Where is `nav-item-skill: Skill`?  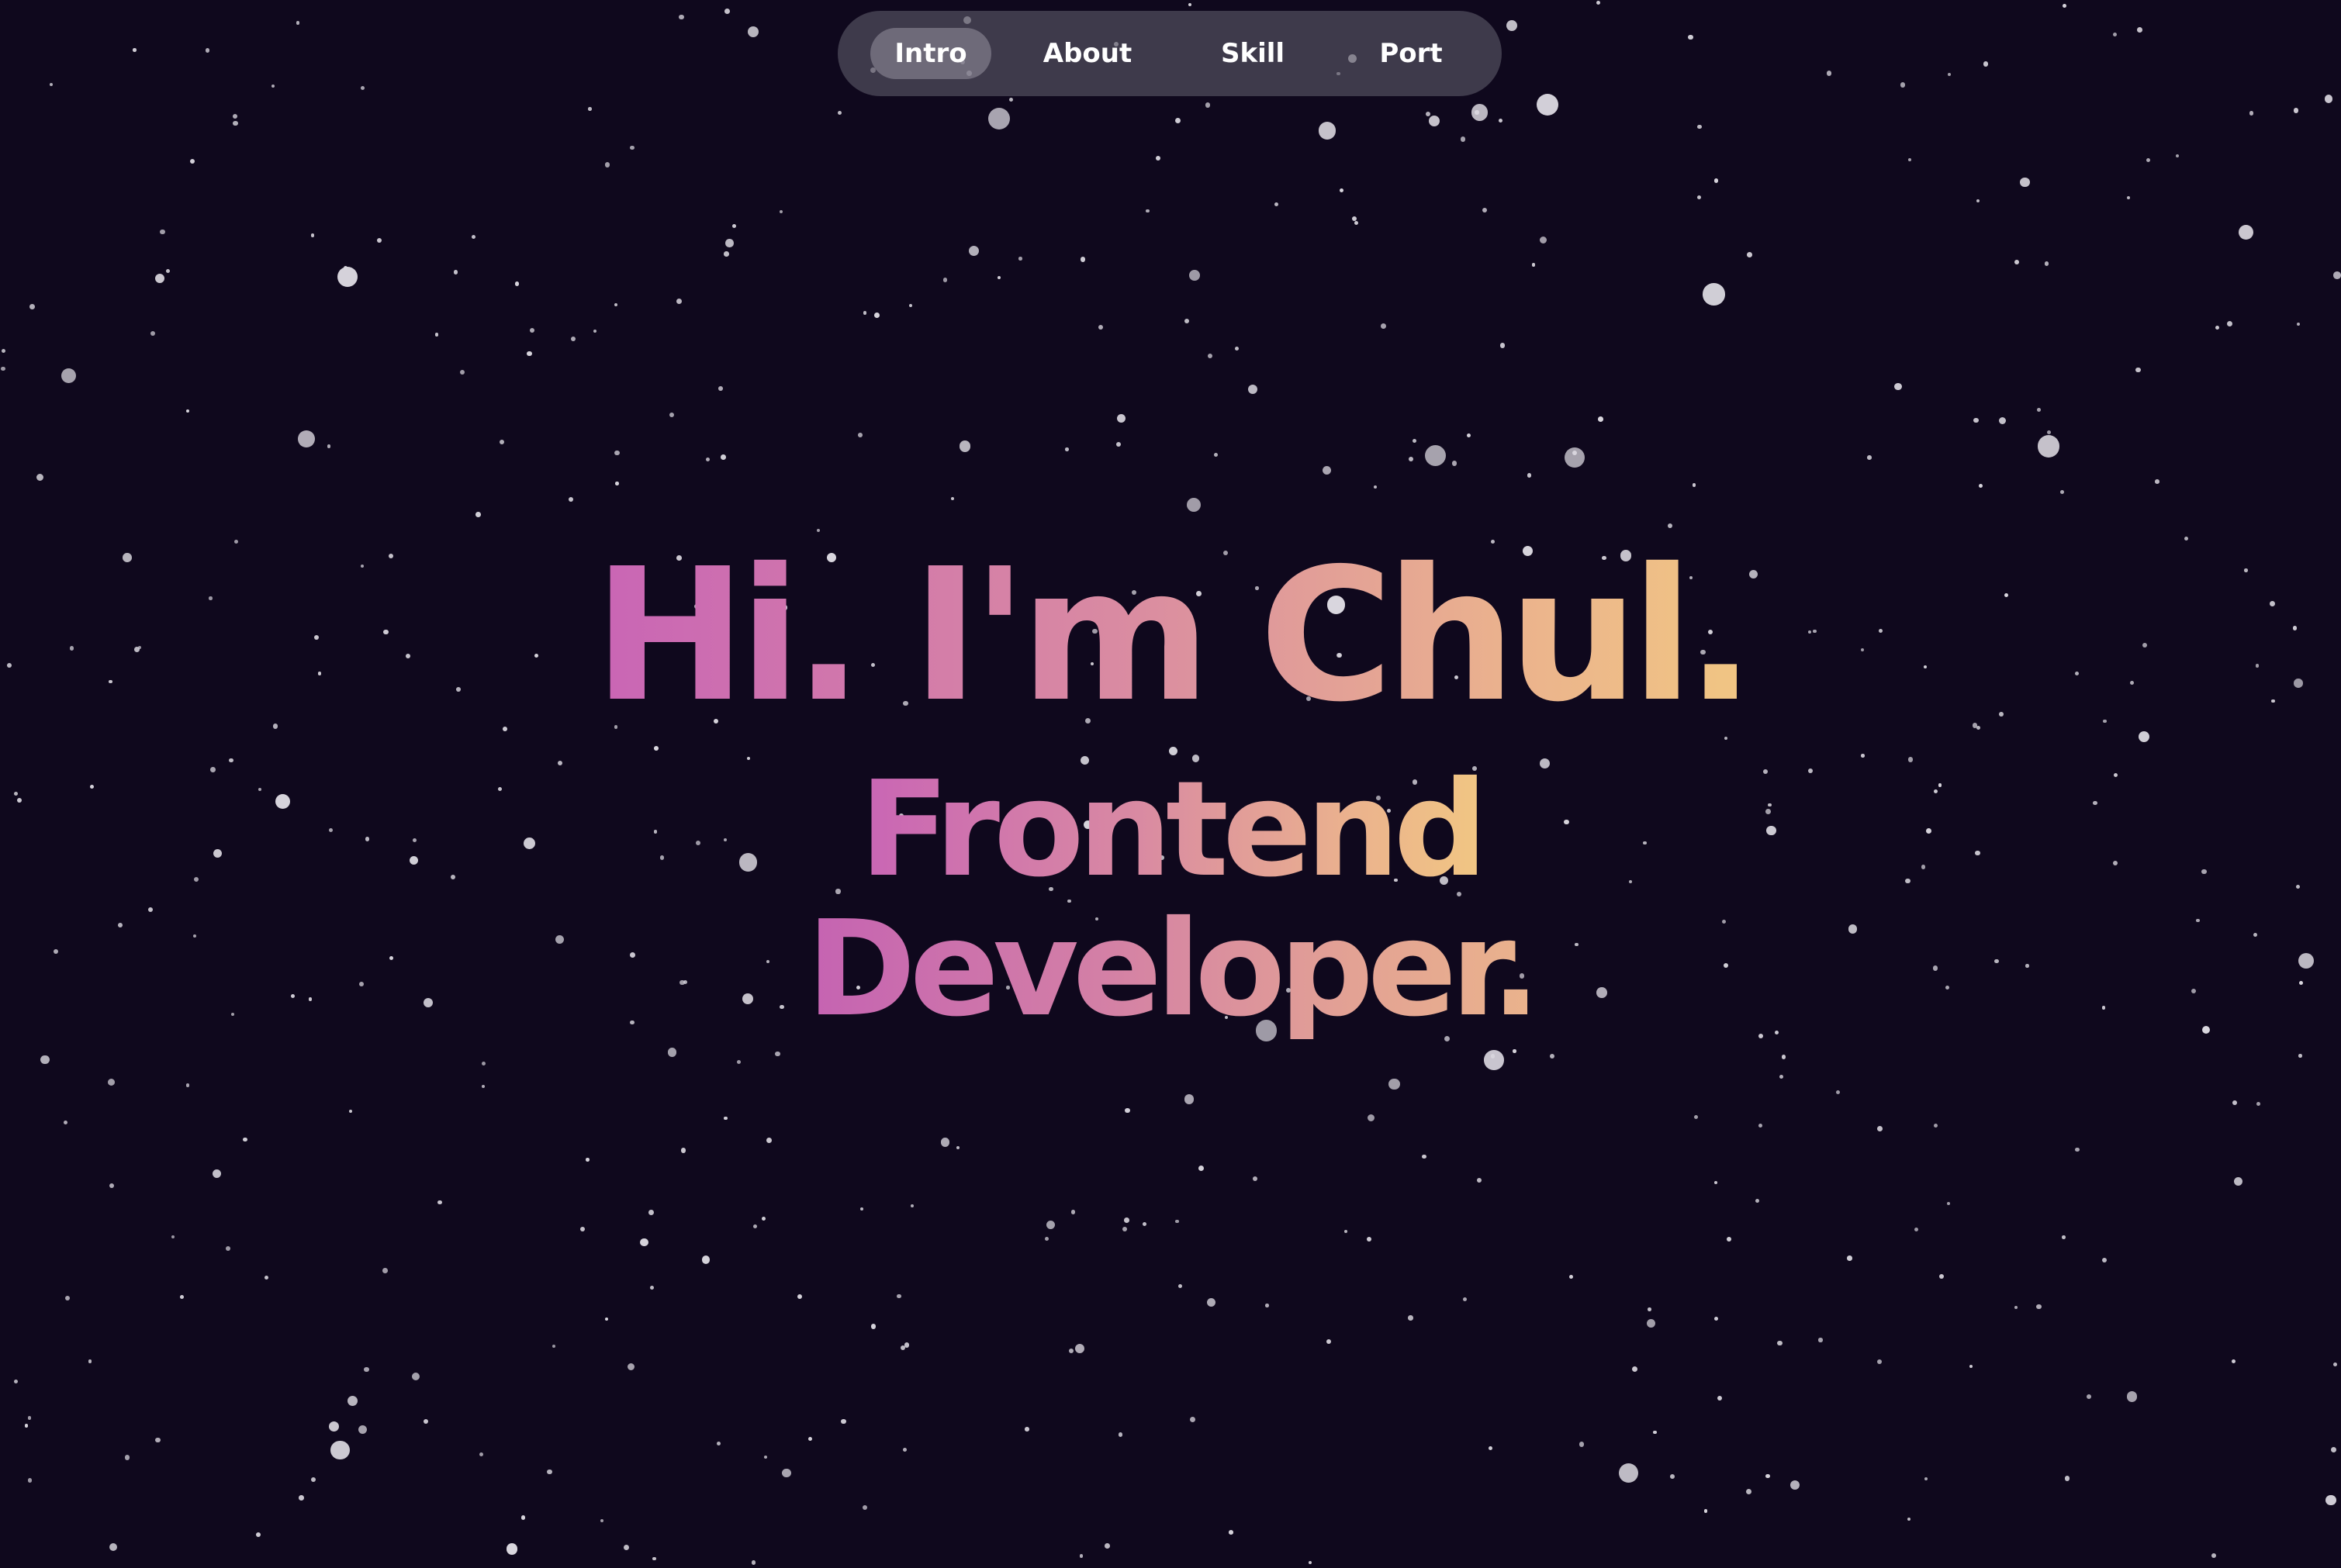 nav-item-skill: Skill is located at coordinates (1253, 53).